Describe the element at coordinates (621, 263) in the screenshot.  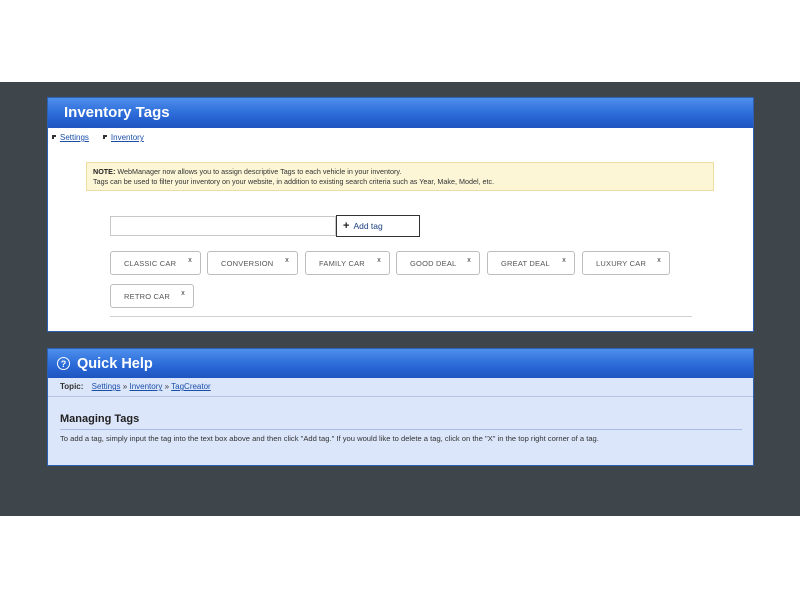
I see `tag-label: LUXURY CAR` at that location.